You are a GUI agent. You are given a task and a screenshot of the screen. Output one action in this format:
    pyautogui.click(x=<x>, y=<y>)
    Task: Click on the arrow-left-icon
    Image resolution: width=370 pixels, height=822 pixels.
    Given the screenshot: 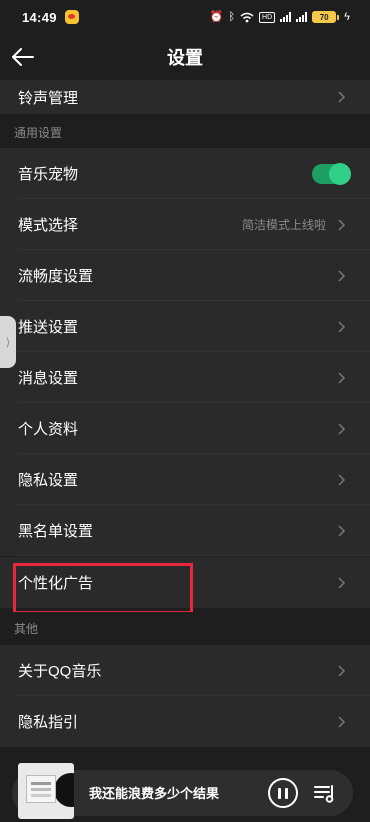 What is the action you would take?
    pyautogui.click(x=23, y=57)
    